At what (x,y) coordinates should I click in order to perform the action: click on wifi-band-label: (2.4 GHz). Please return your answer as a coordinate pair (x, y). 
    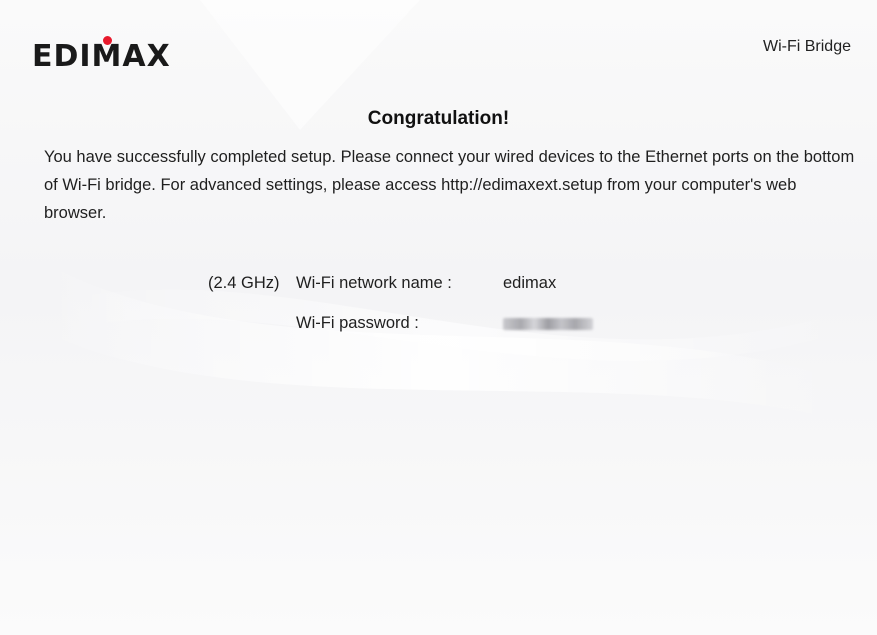
    Looking at the image, I should click on (244, 283).